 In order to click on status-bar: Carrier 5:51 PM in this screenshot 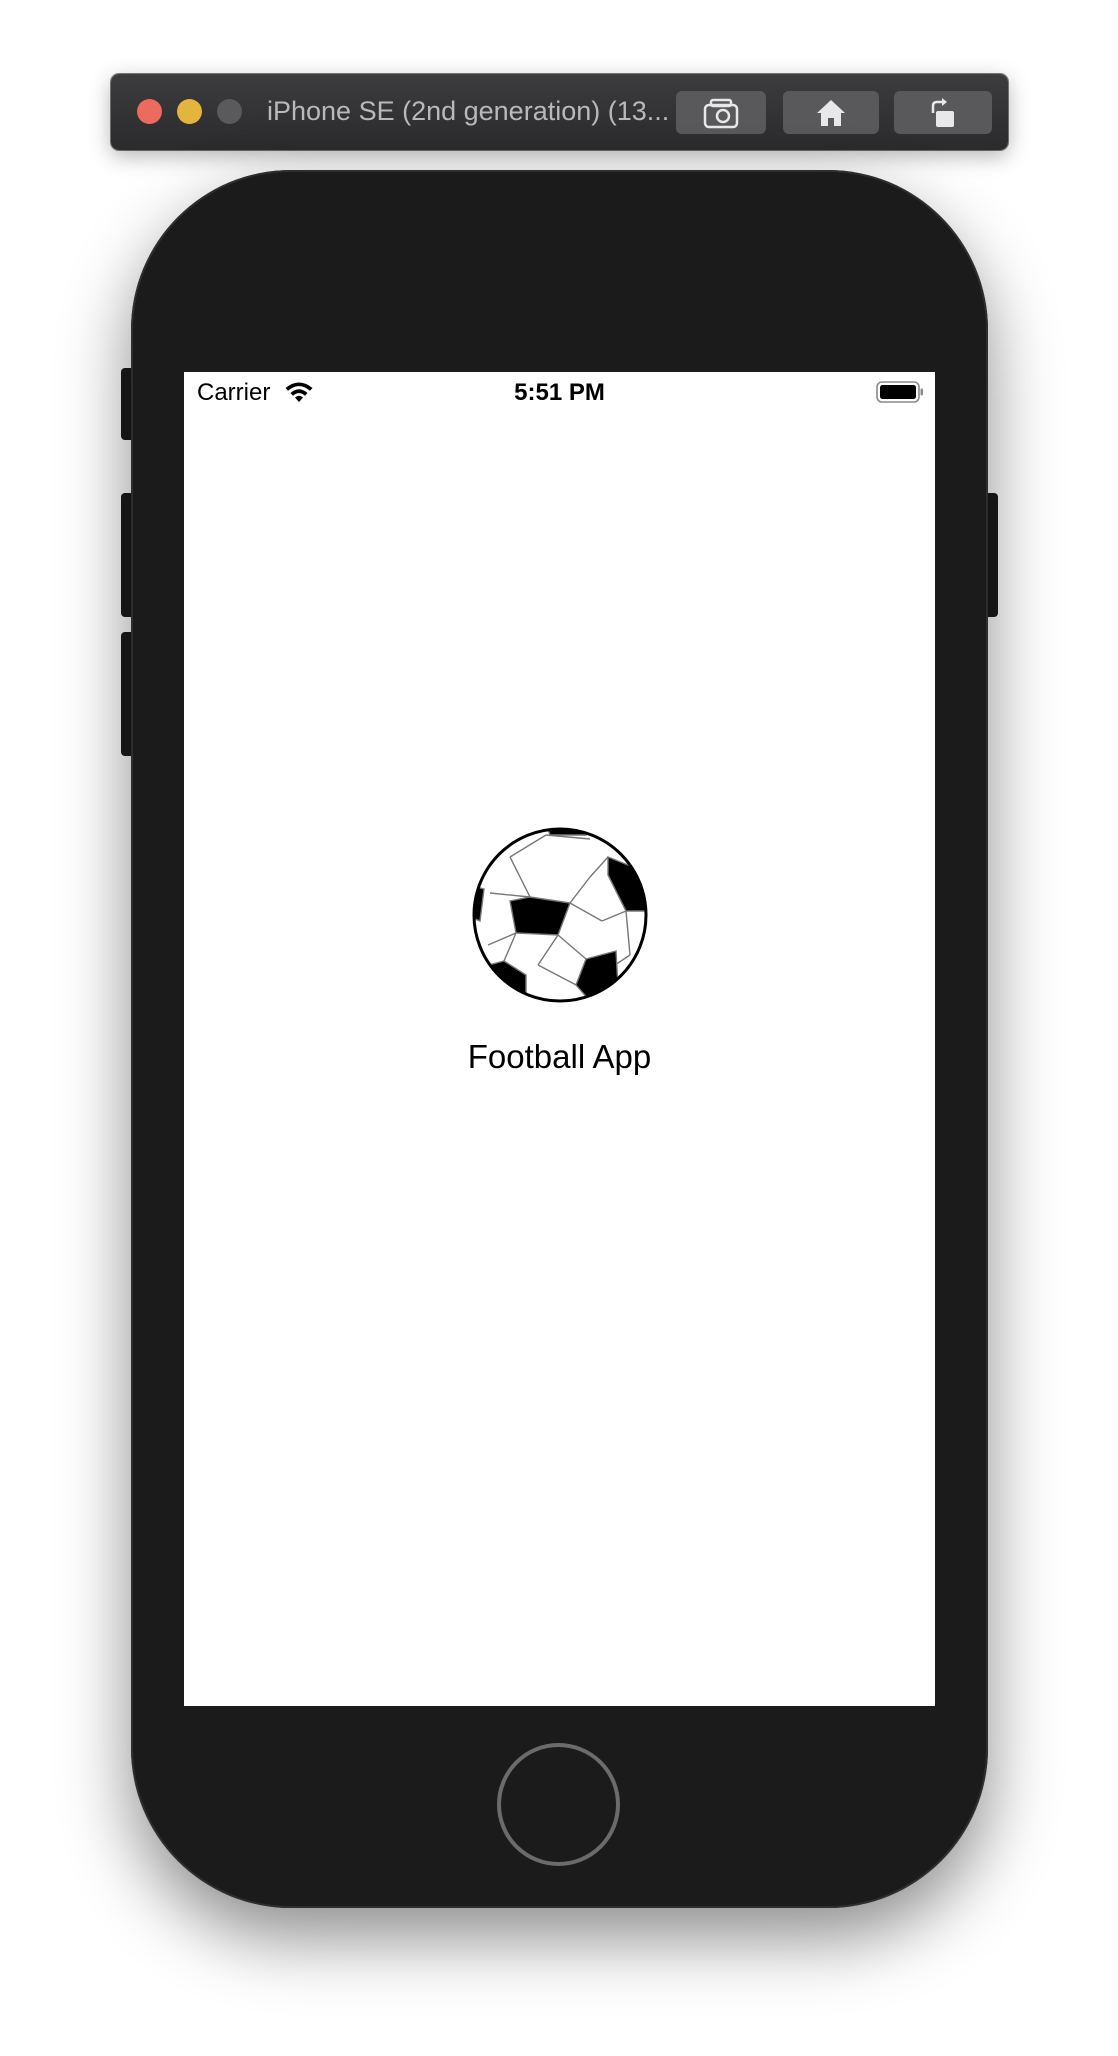, I will do `click(559, 392)`.